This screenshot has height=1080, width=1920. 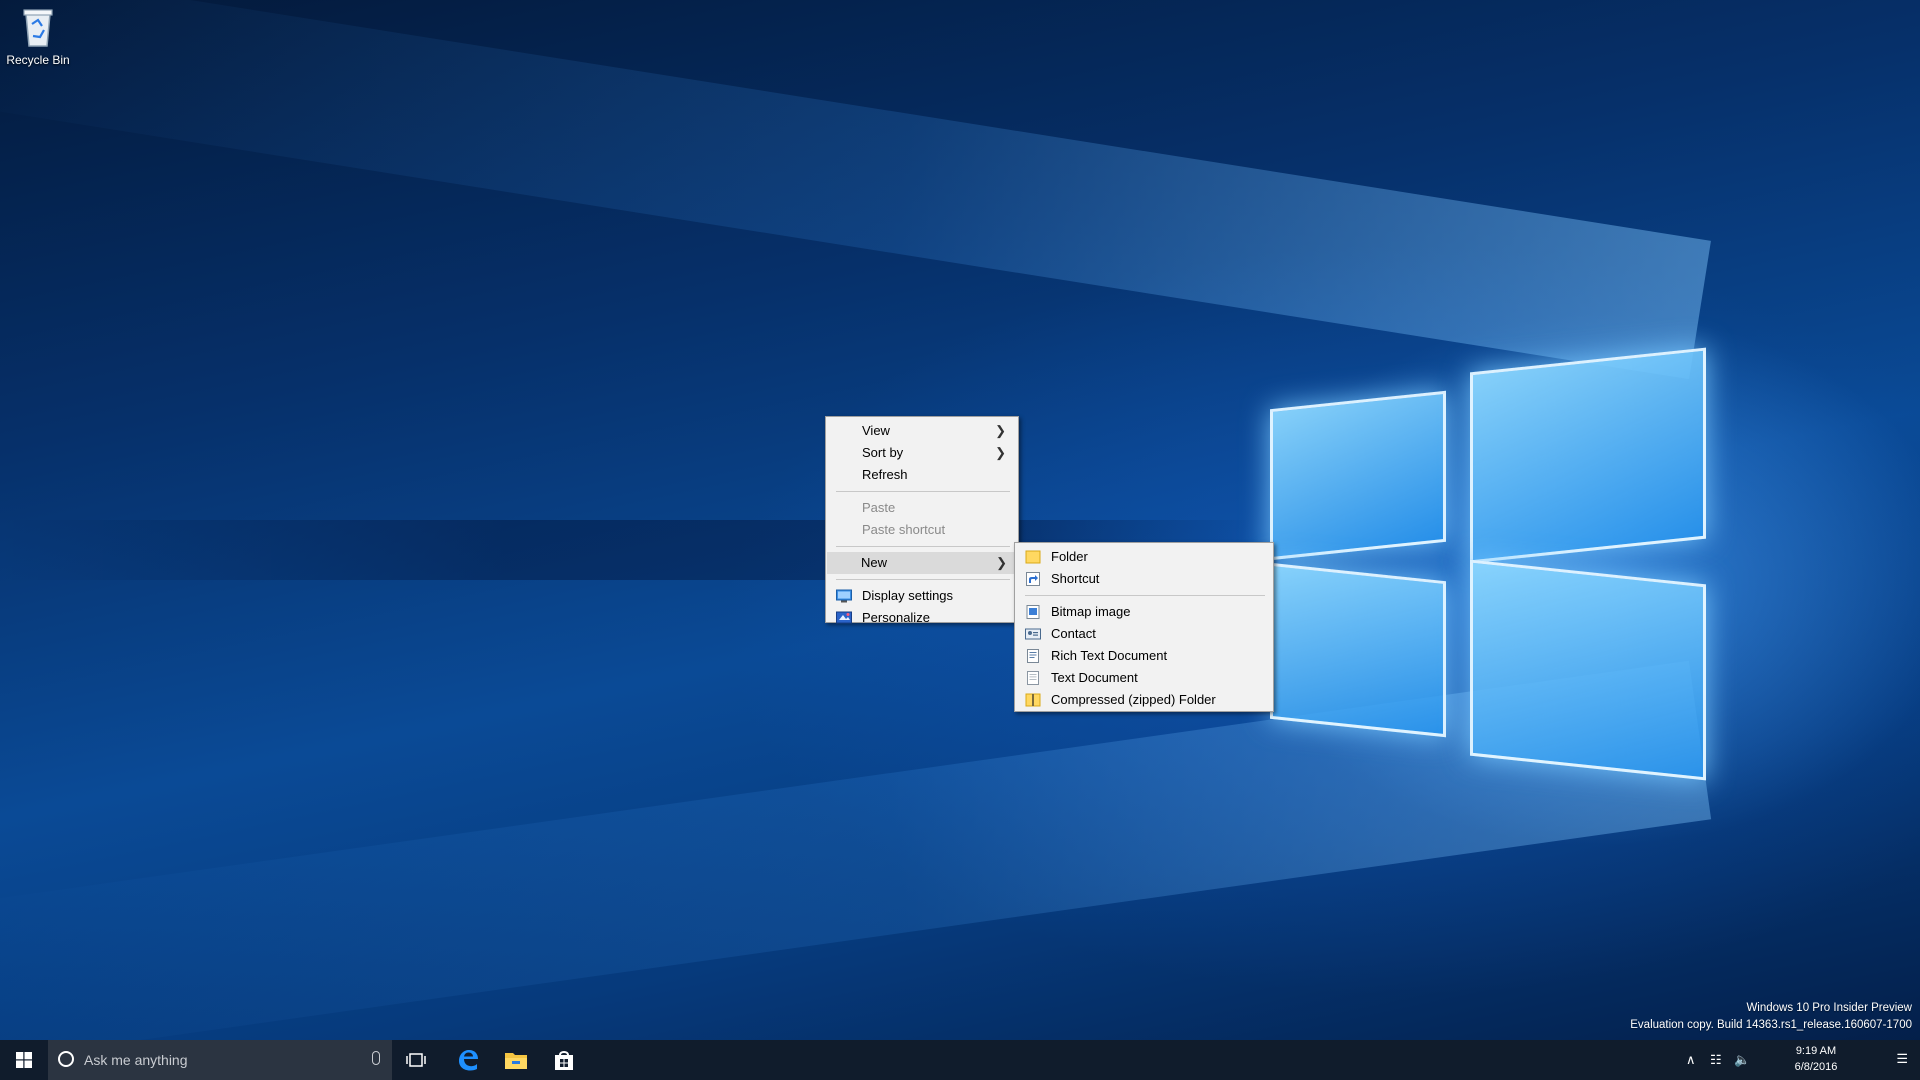 I want to click on menu-item-label: New, so click(x=874, y=562).